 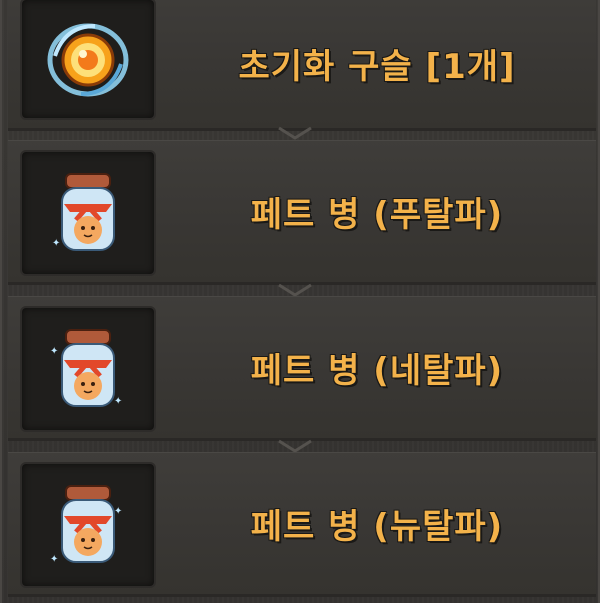 What do you see at coordinates (377, 214) in the screenshot?
I see `reward-label: 페트 병 (푸탈파)` at bounding box center [377, 214].